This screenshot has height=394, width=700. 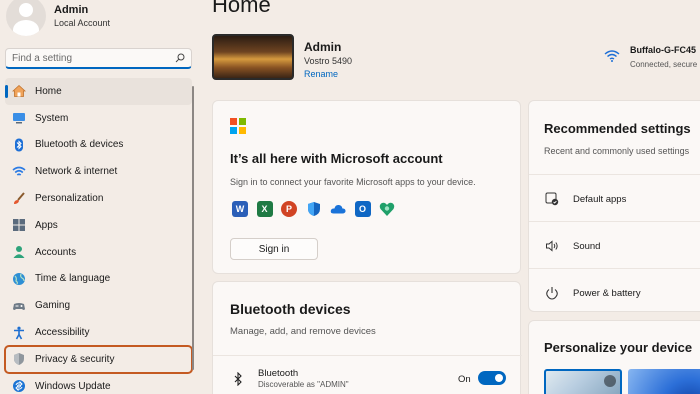 What do you see at coordinates (323, 47) in the screenshot?
I see `device-name: Admin` at bounding box center [323, 47].